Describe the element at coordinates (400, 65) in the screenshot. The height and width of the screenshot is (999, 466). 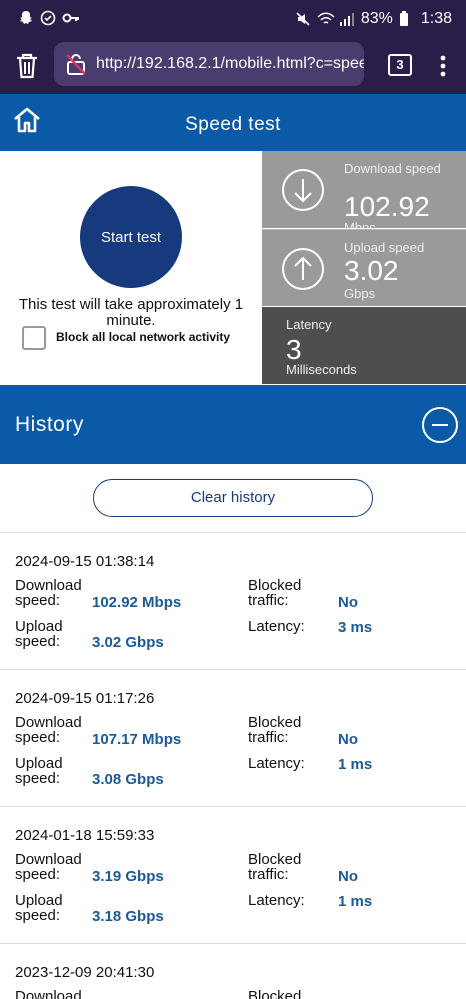
I see `tab-switcher-button: 3` at that location.